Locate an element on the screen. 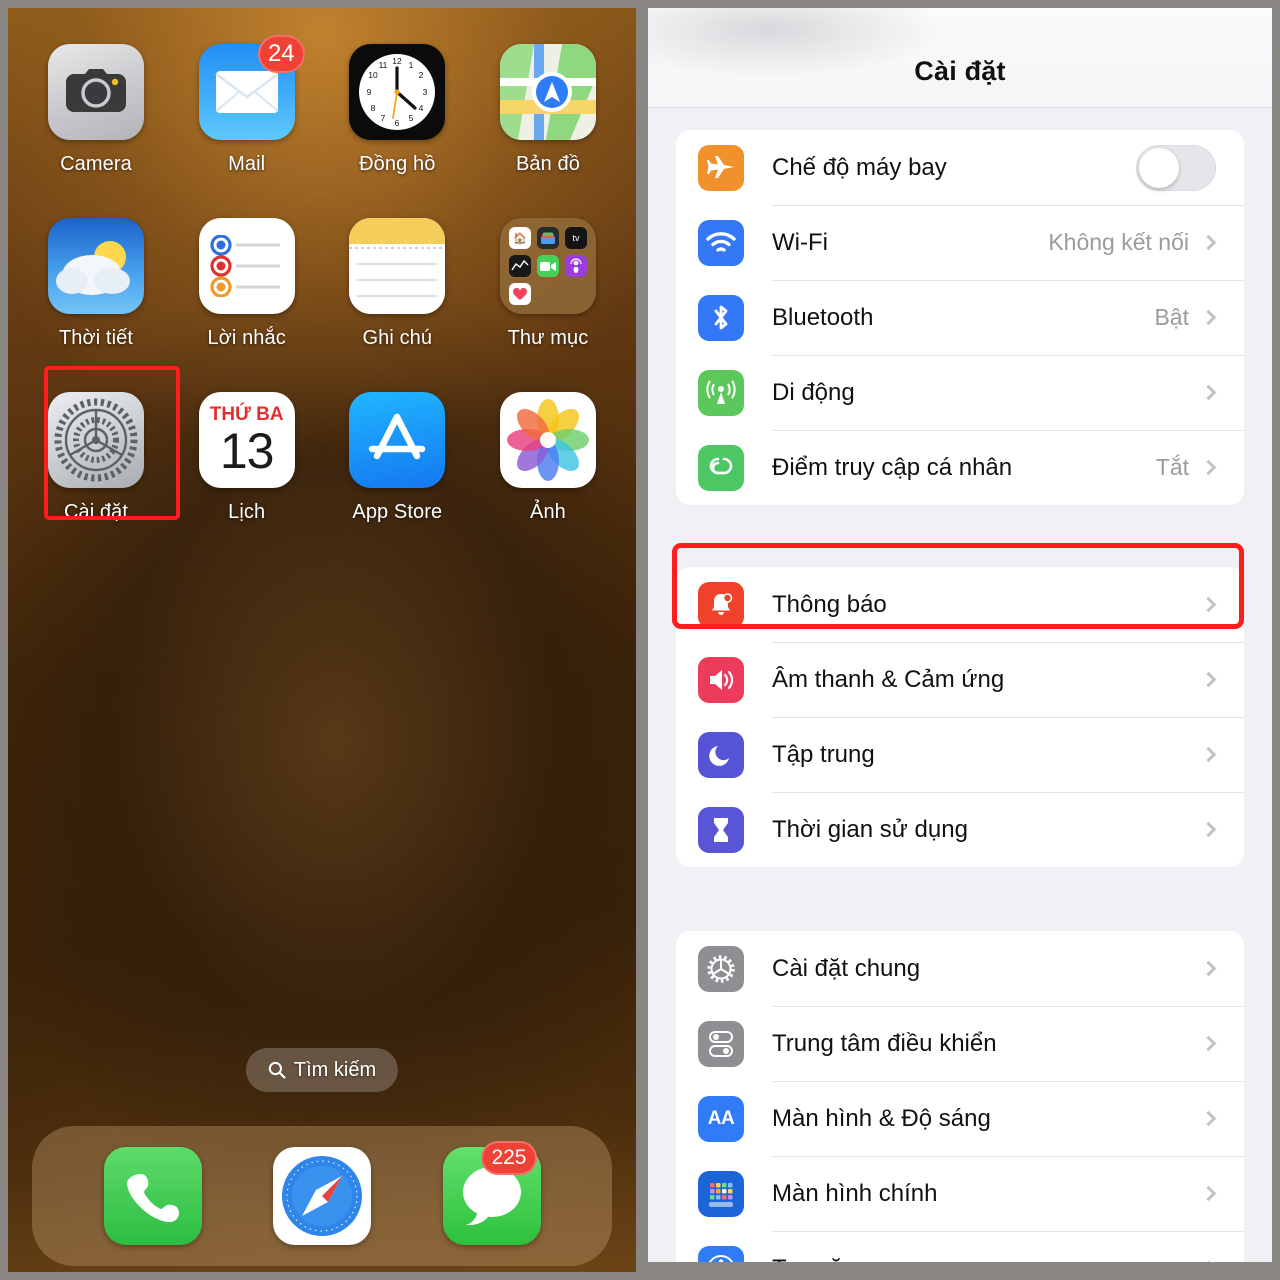 The width and height of the screenshot is (1280, 1280). app-folder: 🏠 tv Thư mục is located at coordinates (548, 284).